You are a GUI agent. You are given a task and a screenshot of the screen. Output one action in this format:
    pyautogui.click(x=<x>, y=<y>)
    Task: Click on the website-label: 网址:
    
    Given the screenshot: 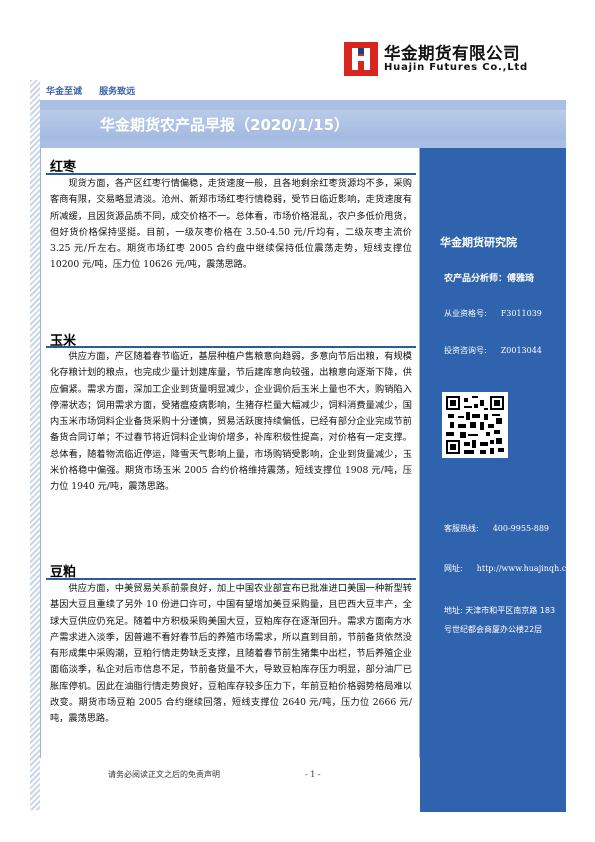 What is the action you would take?
    pyautogui.click(x=453, y=568)
    